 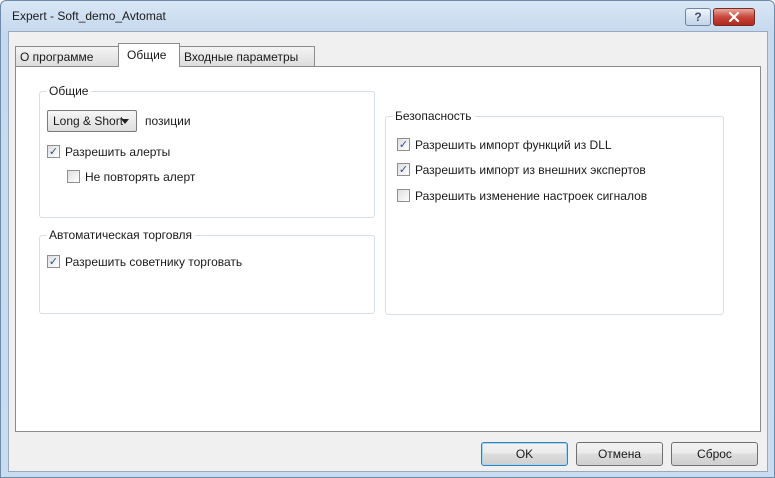 I want to click on help-button: ?, so click(x=698, y=17).